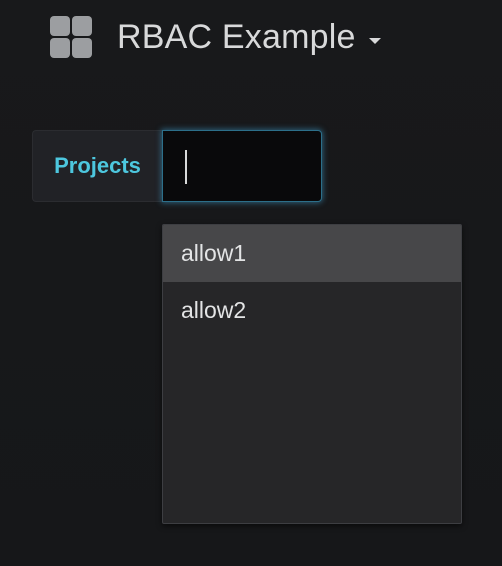 The width and height of the screenshot is (502, 566). I want to click on option-allow2: allow2, so click(312, 310).